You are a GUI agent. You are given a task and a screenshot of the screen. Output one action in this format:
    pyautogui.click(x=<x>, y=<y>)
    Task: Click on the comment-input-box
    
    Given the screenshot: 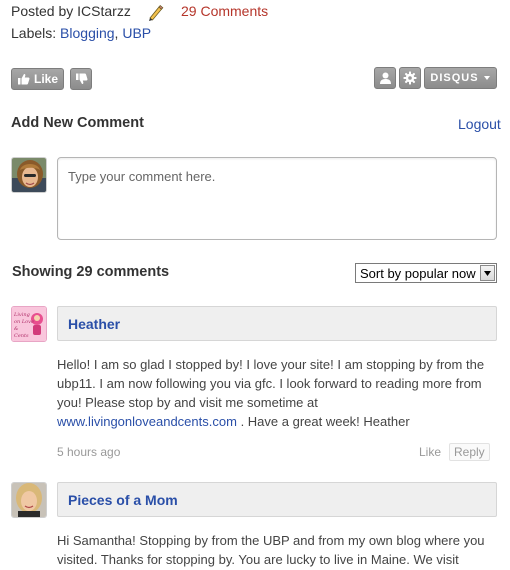 What is the action you would take?
    pyautogui.click(x=277, y=198)
    